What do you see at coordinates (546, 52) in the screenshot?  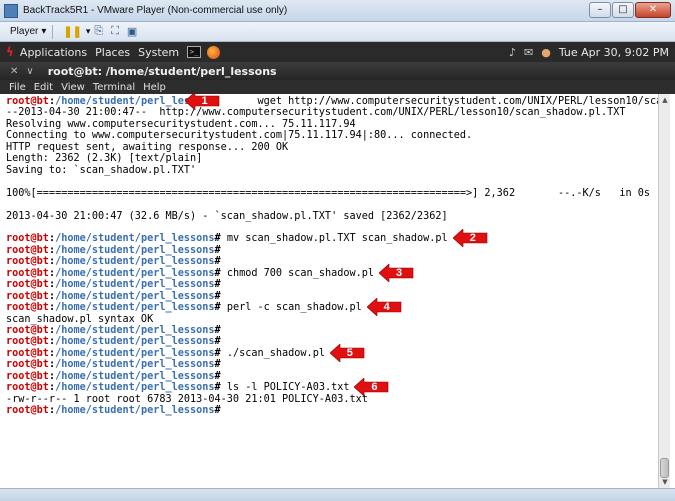 I see `user-icon: ●` at bounding box center [546, 52].